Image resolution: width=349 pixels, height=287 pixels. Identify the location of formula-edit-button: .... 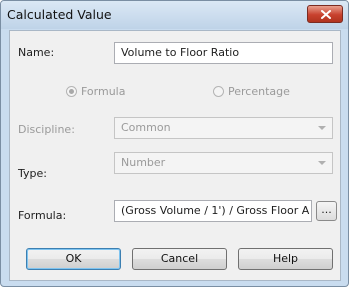
(326, 211).